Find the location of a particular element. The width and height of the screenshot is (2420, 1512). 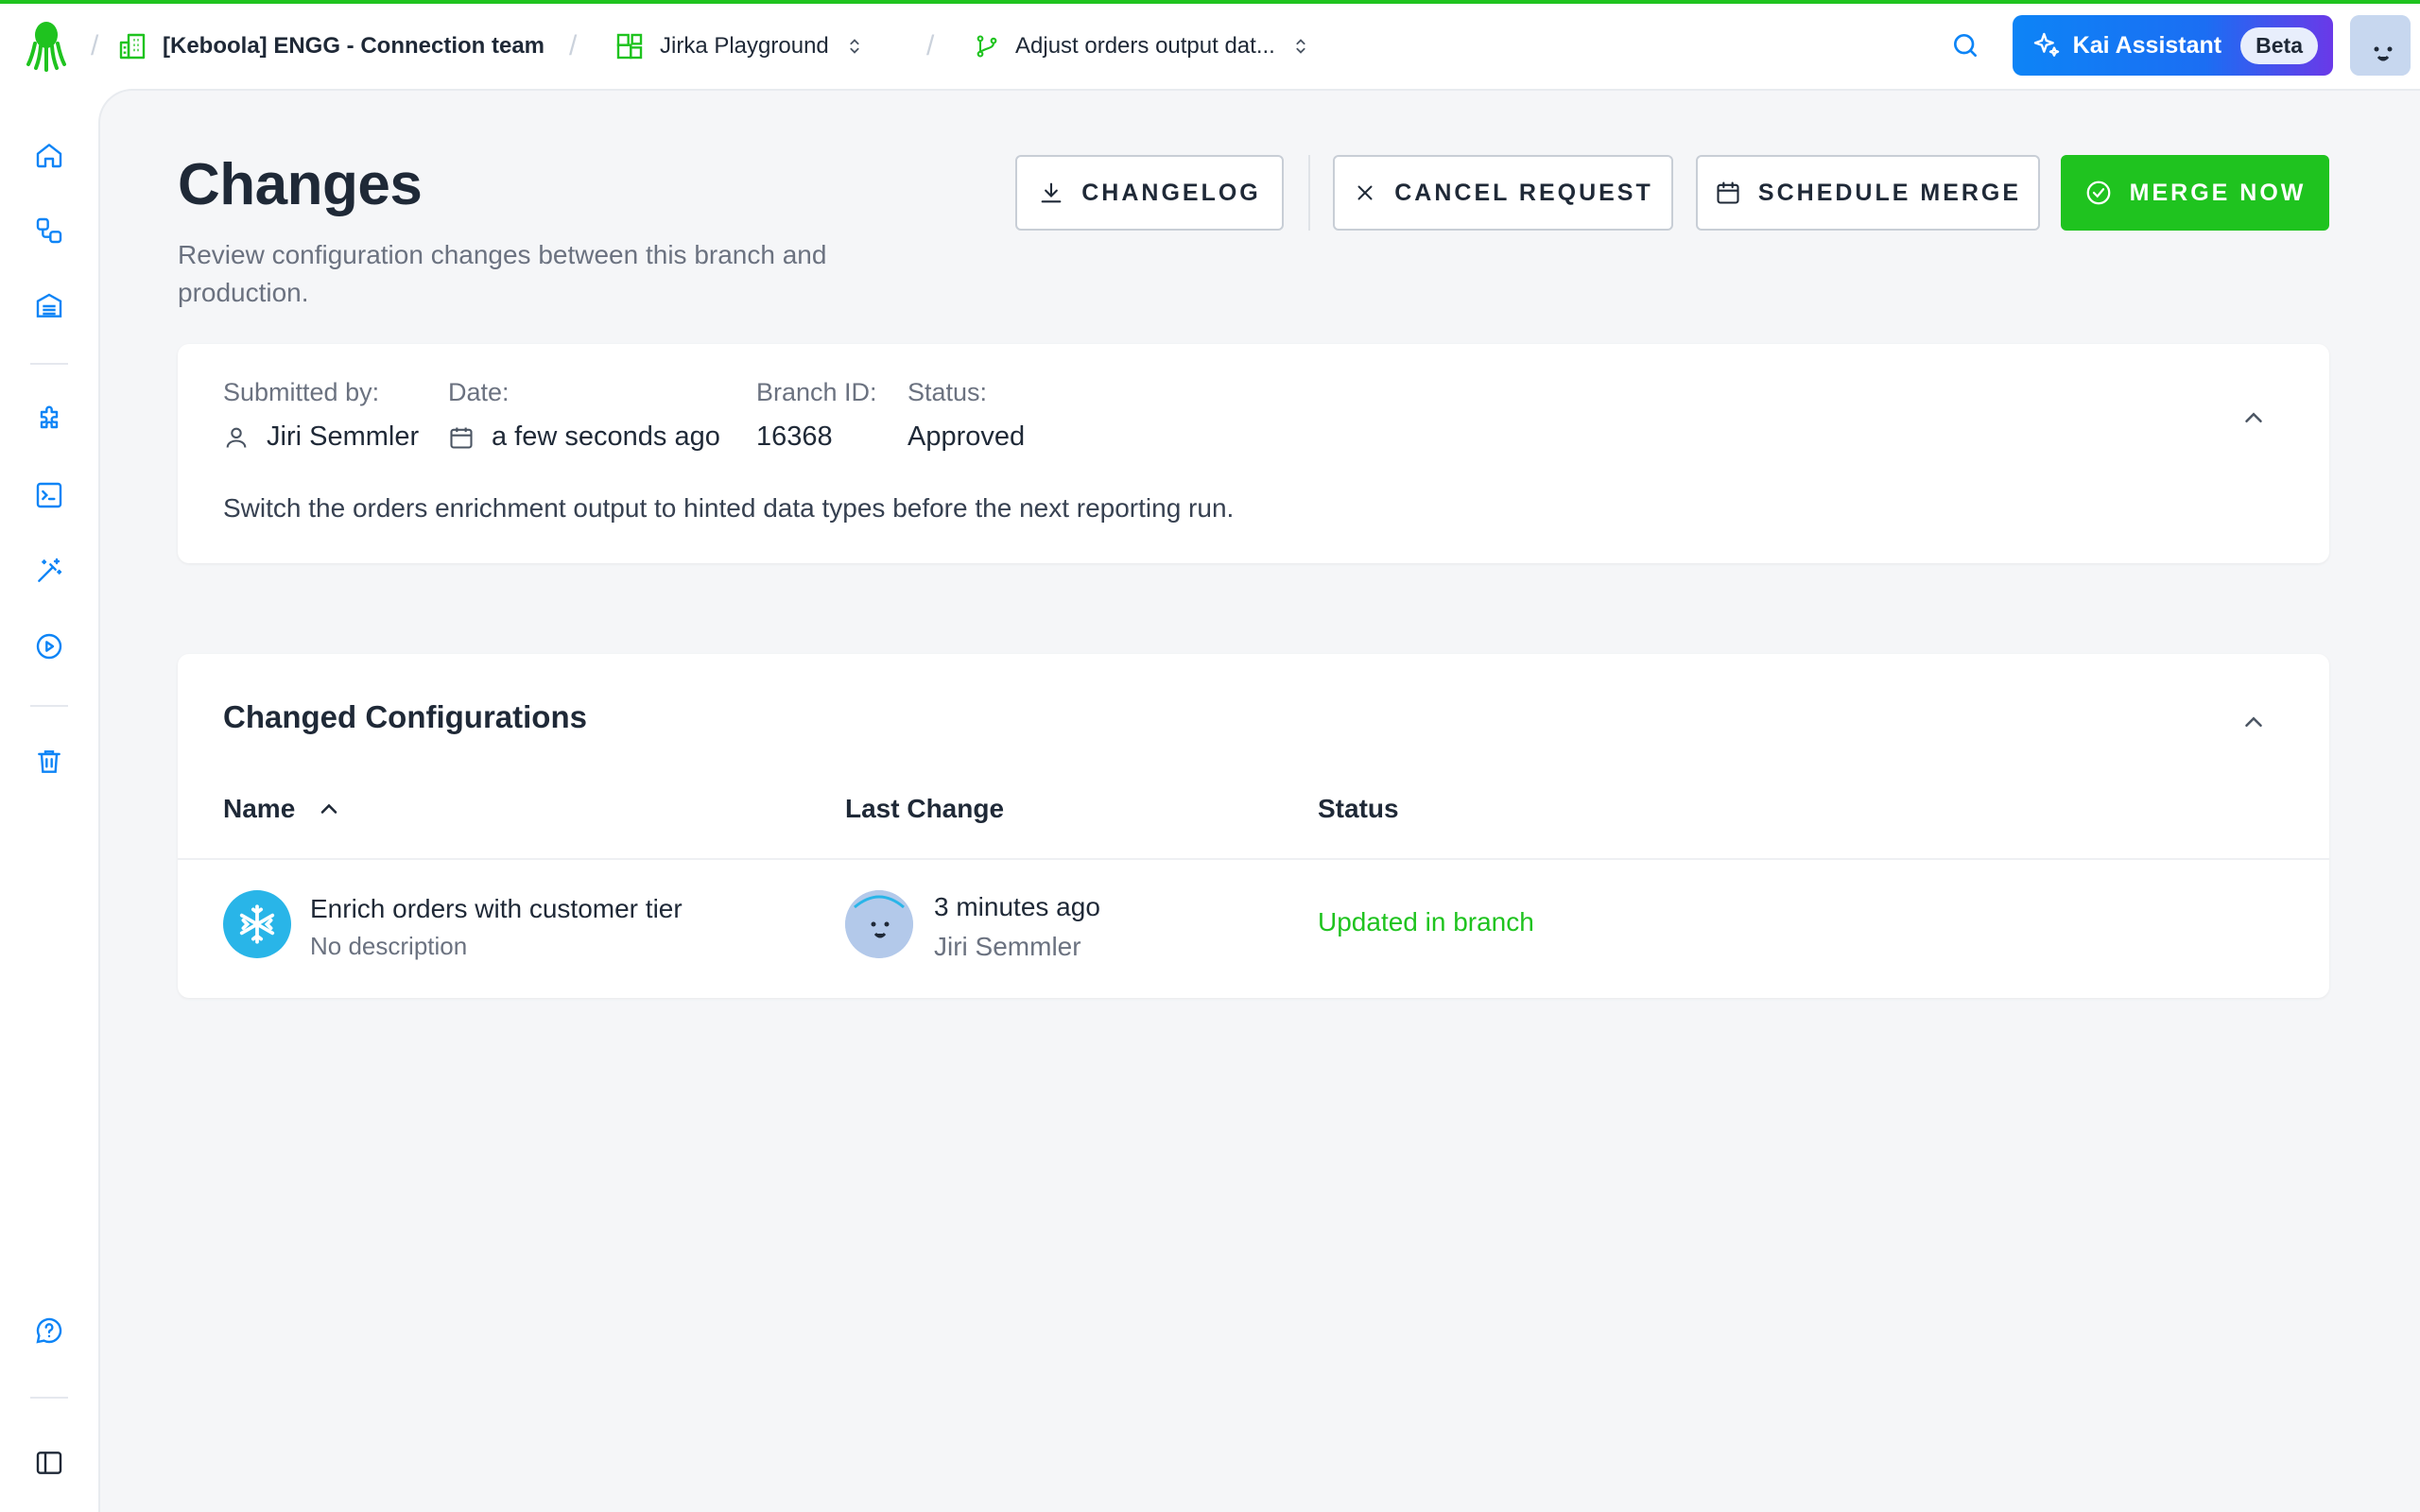

sidebar-item-help is located at coordinates (49, 1330).